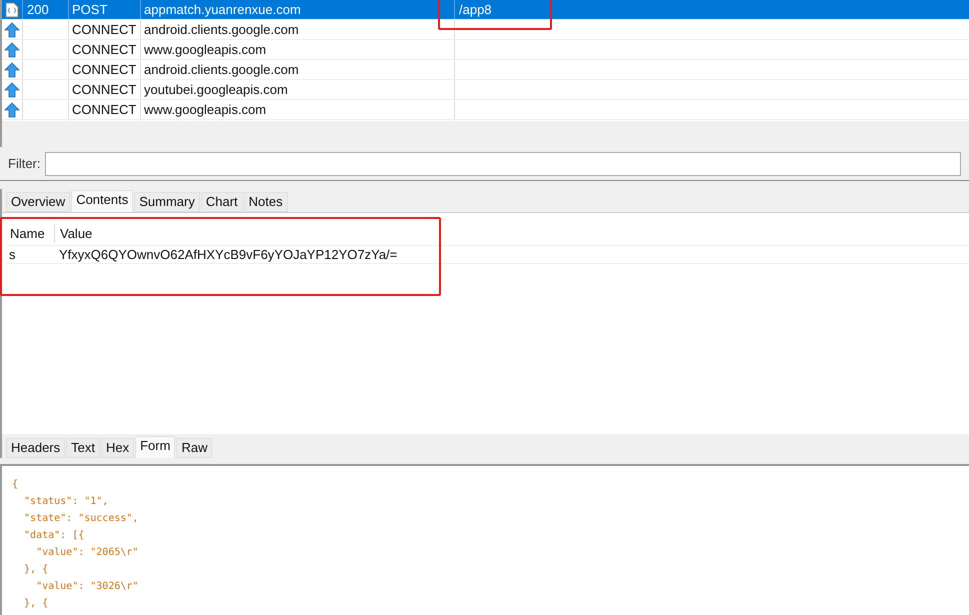  I want to click on column-header: Value, so click(73, 234).